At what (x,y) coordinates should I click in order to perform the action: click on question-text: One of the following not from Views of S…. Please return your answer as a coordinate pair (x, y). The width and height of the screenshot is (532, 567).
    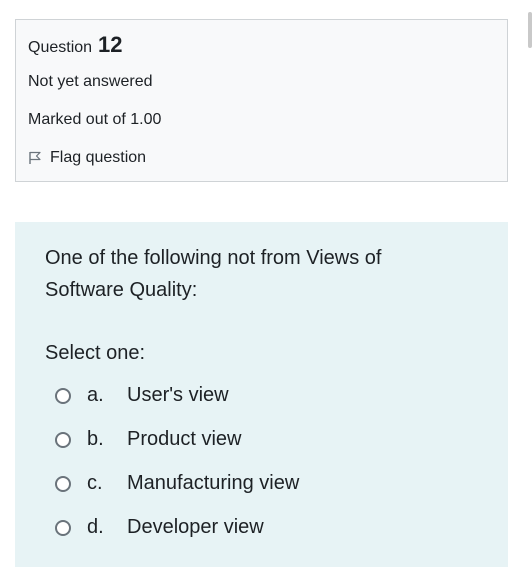
    Looking at the image, I should click on (213, 274).